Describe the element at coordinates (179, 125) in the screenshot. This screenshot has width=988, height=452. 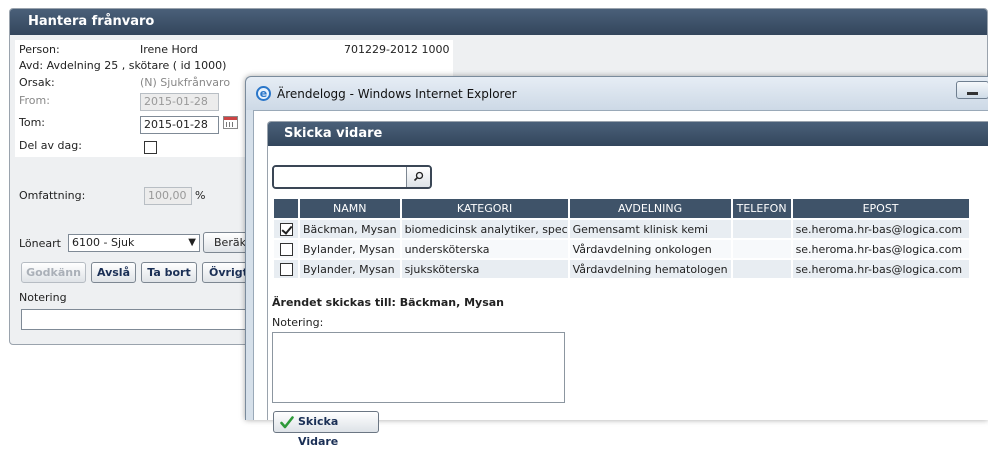
I see `tom-date-field: 2015-01-28` at that location.